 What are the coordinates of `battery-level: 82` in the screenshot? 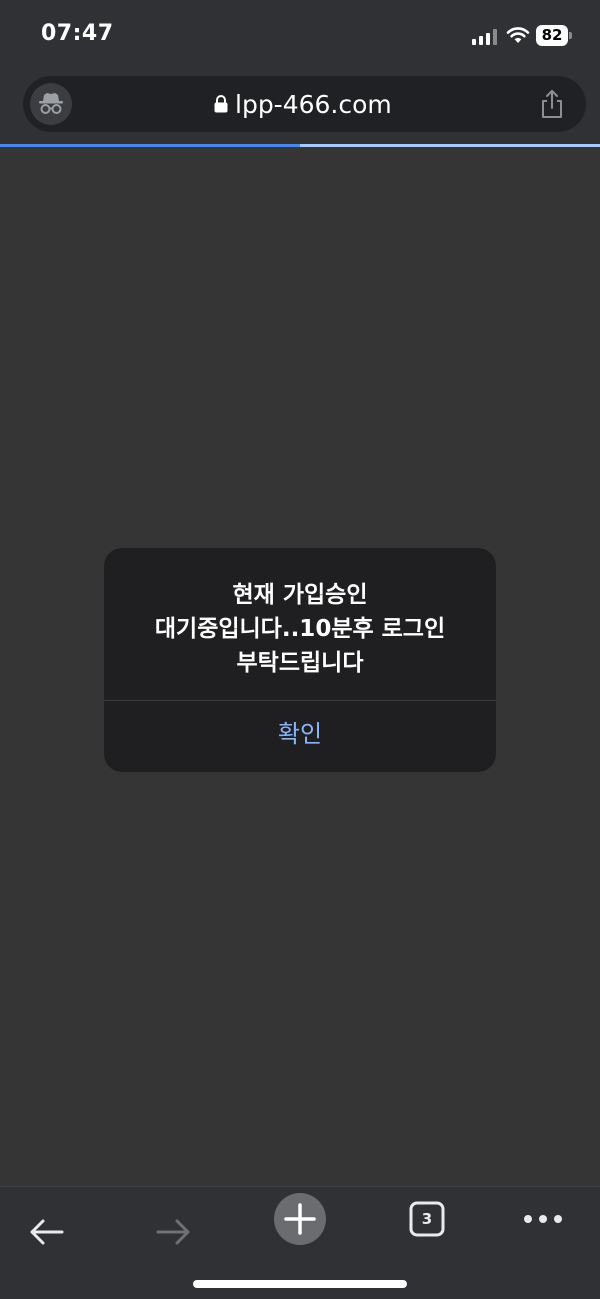 It's located at (552, 35).